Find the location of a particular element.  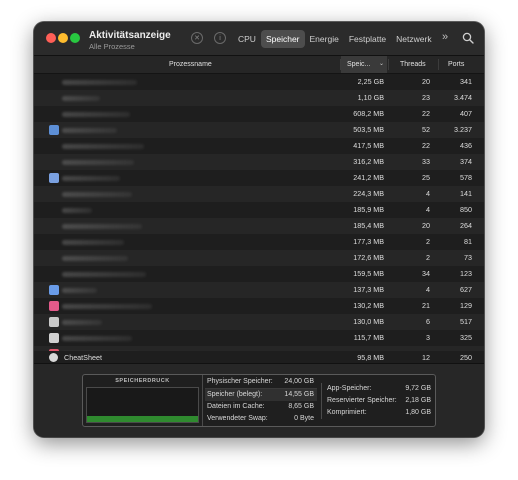

tab-festplatte: Festplatte is located at coordinates (367, 39).